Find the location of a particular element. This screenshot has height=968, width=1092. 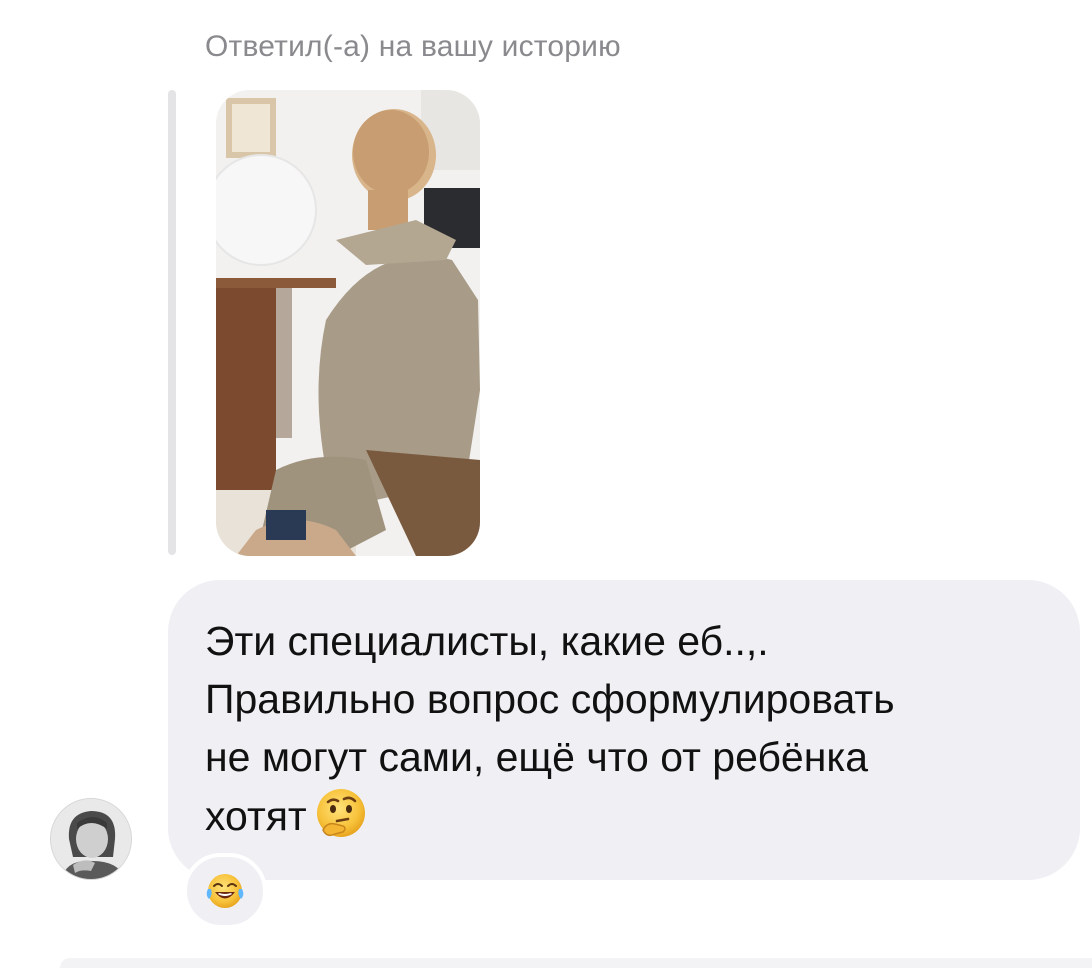

message-last-line: хотят is located at coordinates (256, 816).